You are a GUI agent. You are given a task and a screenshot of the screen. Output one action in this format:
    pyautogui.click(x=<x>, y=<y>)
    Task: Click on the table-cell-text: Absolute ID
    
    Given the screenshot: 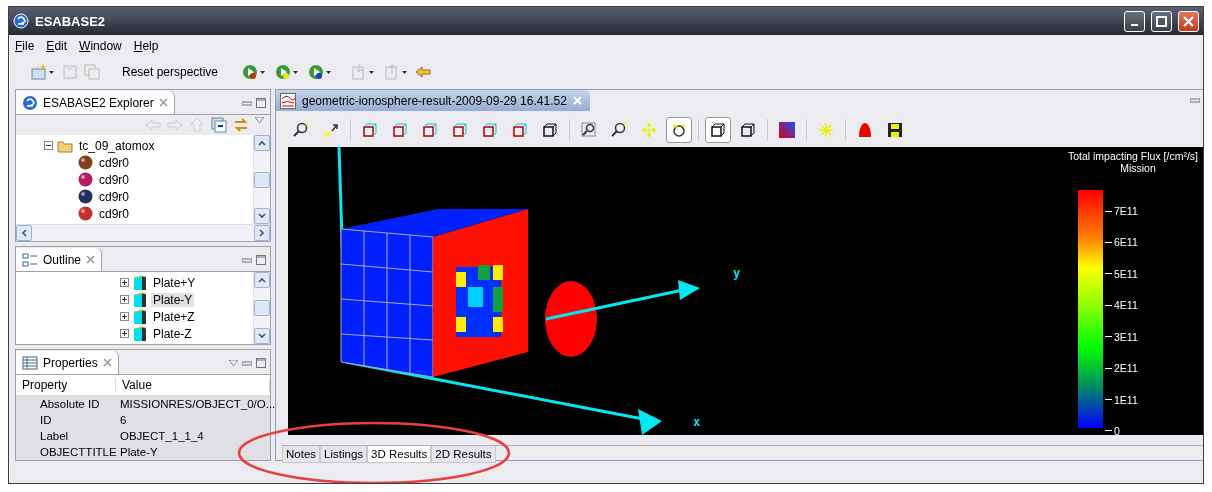 What is the action you would take?
    pyautogui.click(x=70, y=404)
    